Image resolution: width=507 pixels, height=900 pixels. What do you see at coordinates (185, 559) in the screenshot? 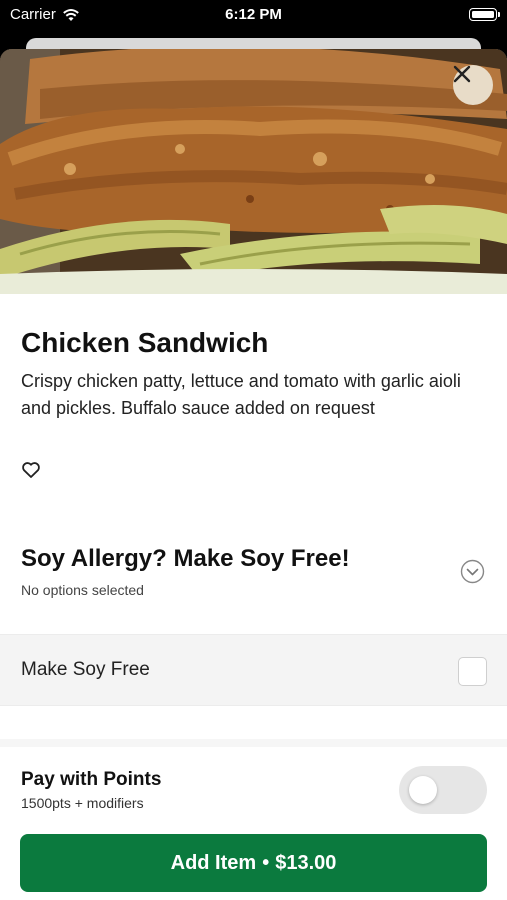
I see `modifier-group-title: Soy Allergy? Make Soy Free!` at bounding box center [185, 559].